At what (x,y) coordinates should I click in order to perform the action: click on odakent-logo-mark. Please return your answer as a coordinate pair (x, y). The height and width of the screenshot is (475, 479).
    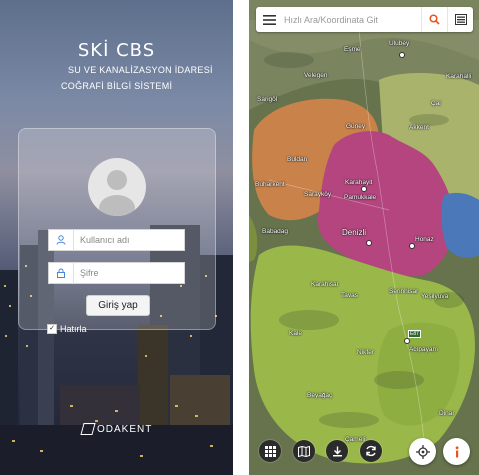
    Looking at the image, I should click on (88, 429).